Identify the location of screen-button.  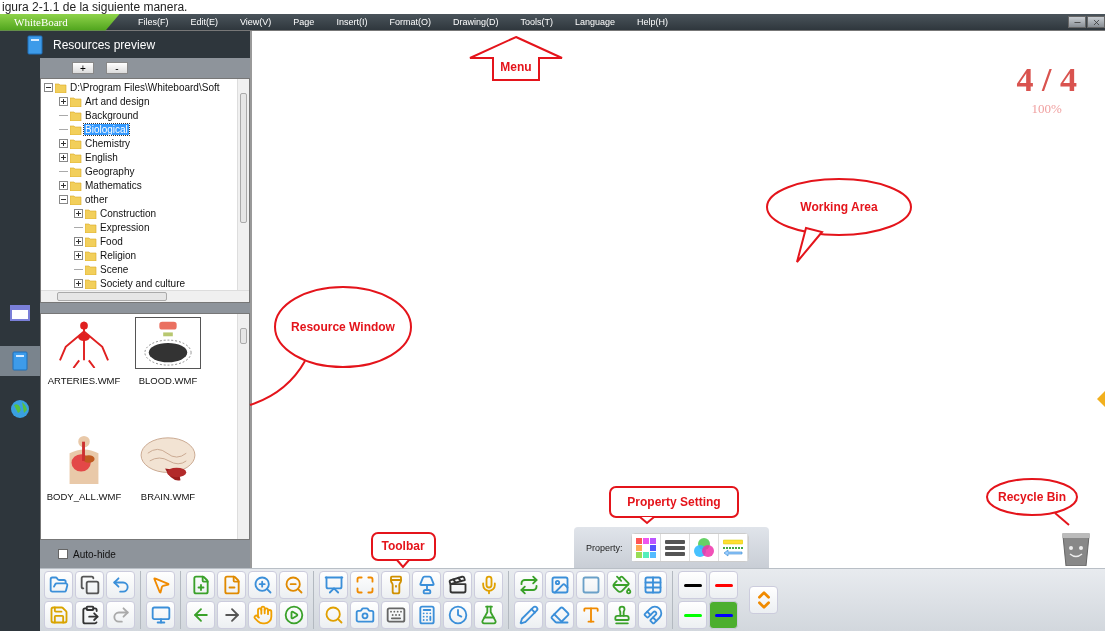
(160, 615).